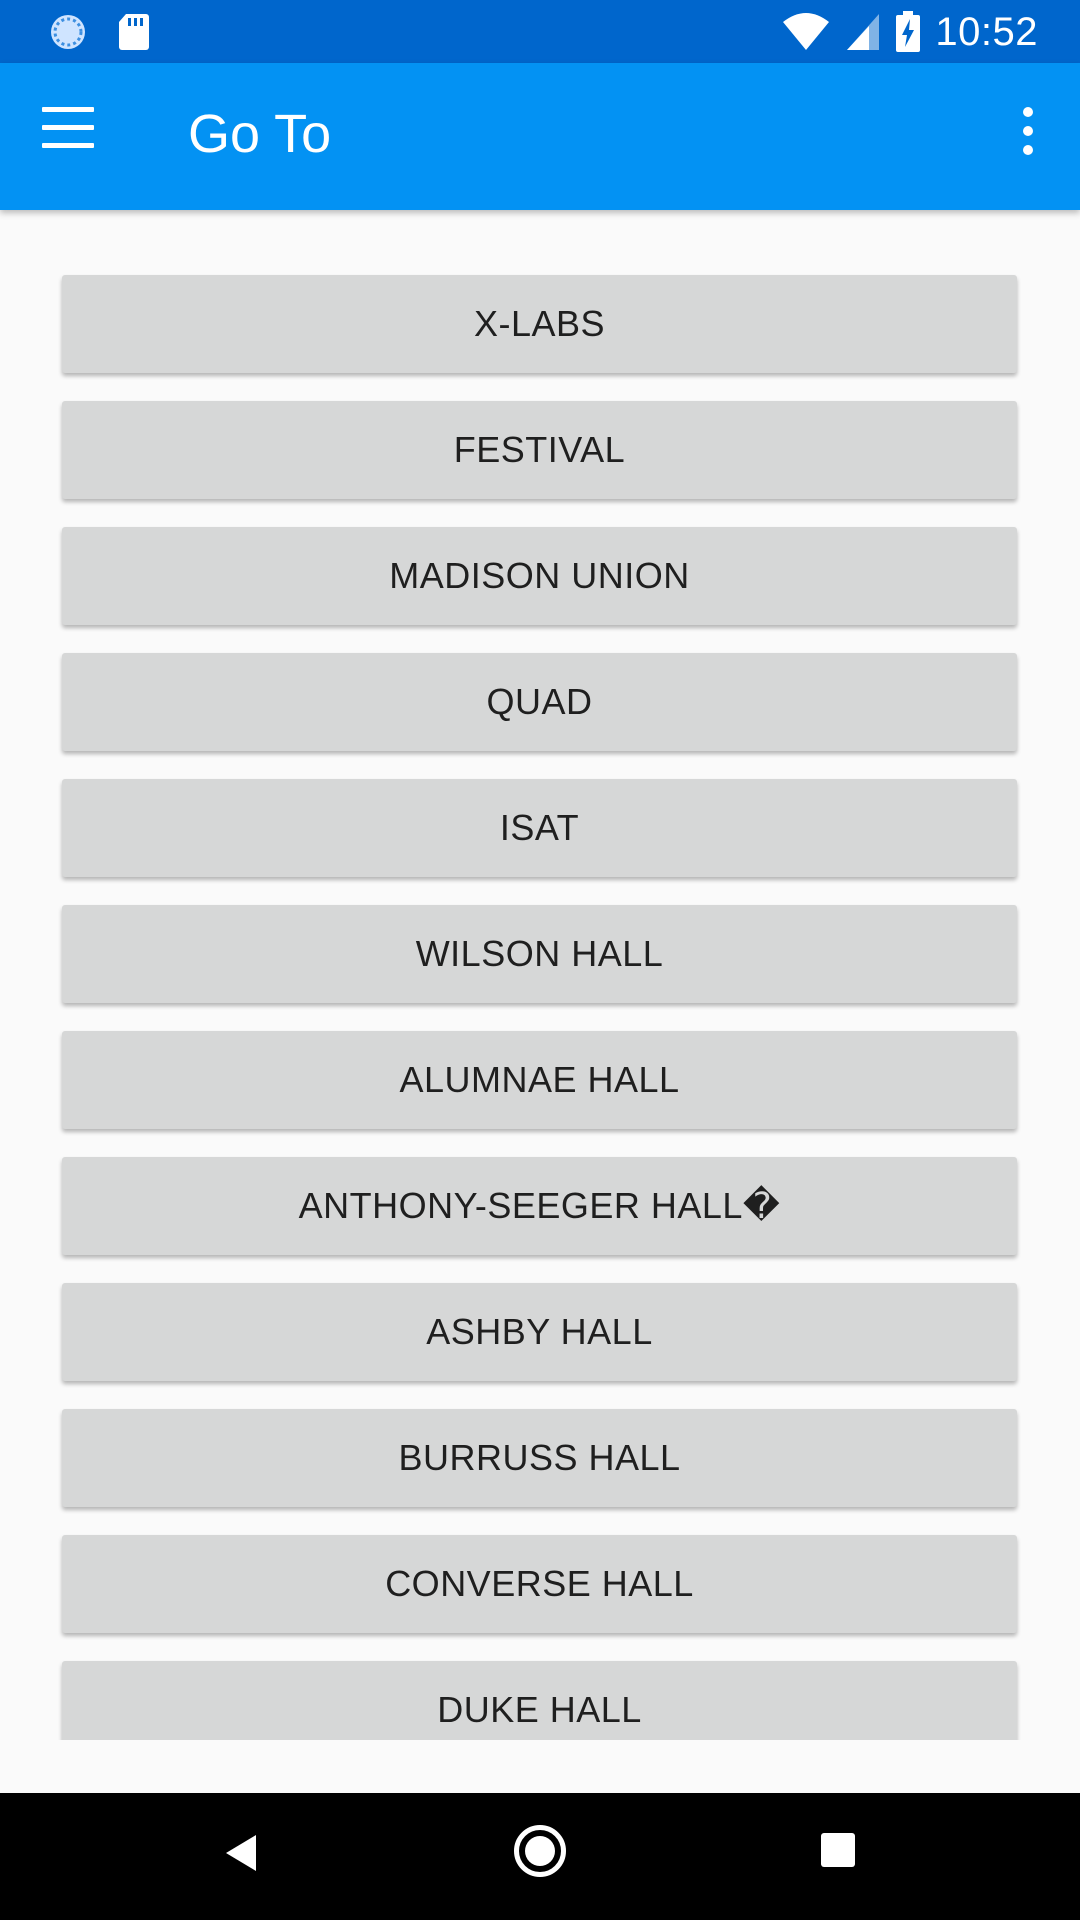 This screenshot has width=1080, height=1920. What do you see at coordinates (539, 576) in the screenshot?
I see `place-button-madison-union: MADISON UNION` at bounding box center [539, 576].